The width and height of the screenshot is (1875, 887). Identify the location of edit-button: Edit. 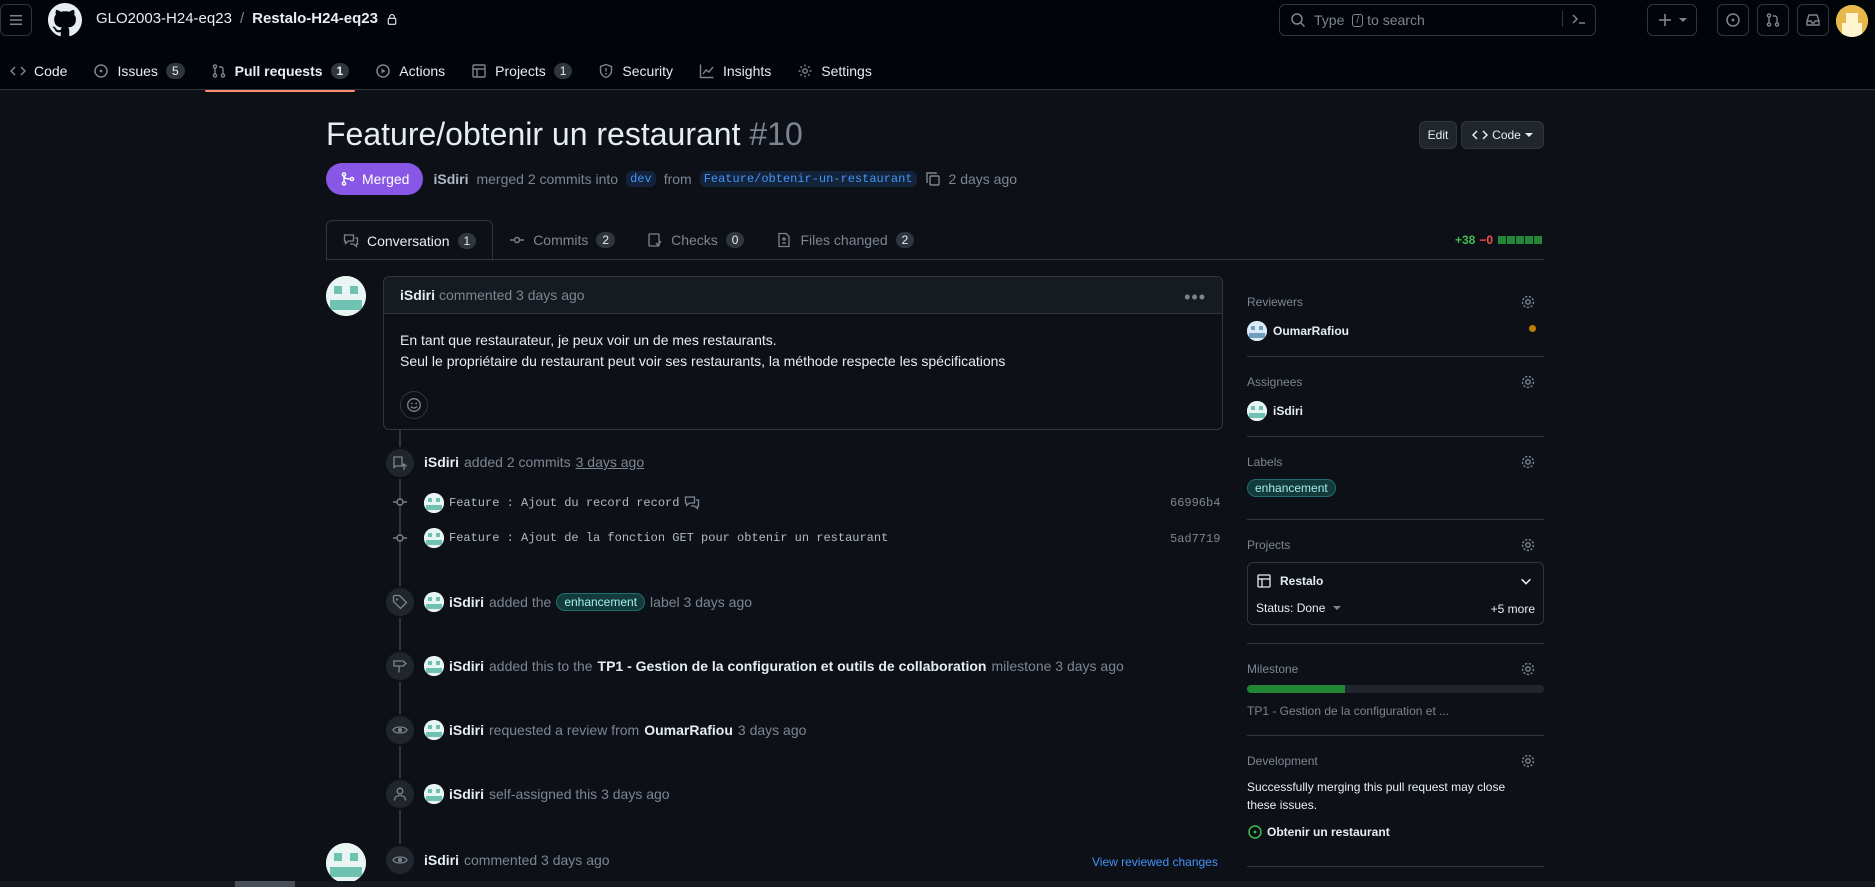
(1438, 135).